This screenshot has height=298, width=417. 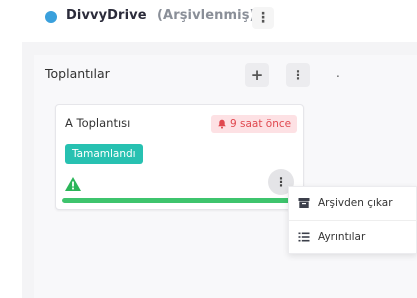 I want to click on menu-item-unarchive: Arşivden çıkar, so click(x=353, y=203).